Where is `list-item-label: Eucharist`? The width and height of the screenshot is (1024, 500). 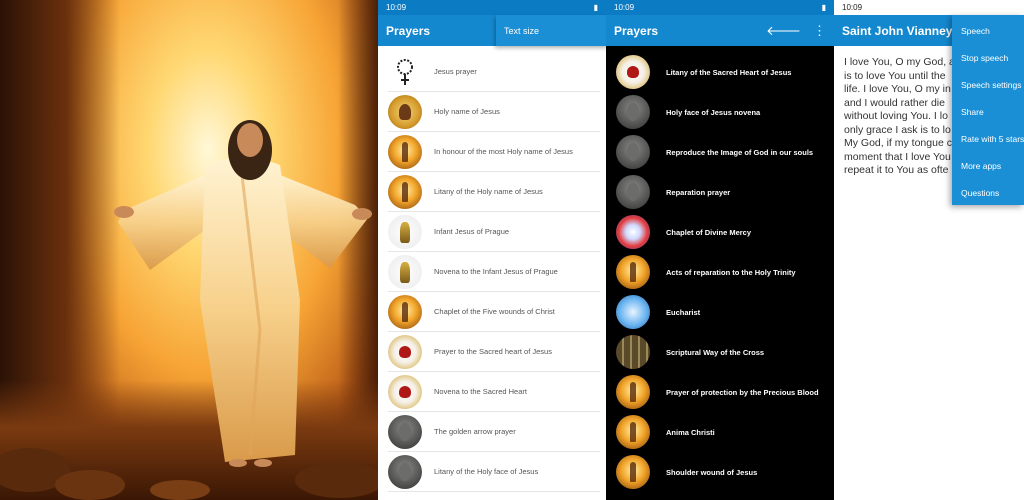 list-item-label: Eucharist is located at coordinates (683, 312).